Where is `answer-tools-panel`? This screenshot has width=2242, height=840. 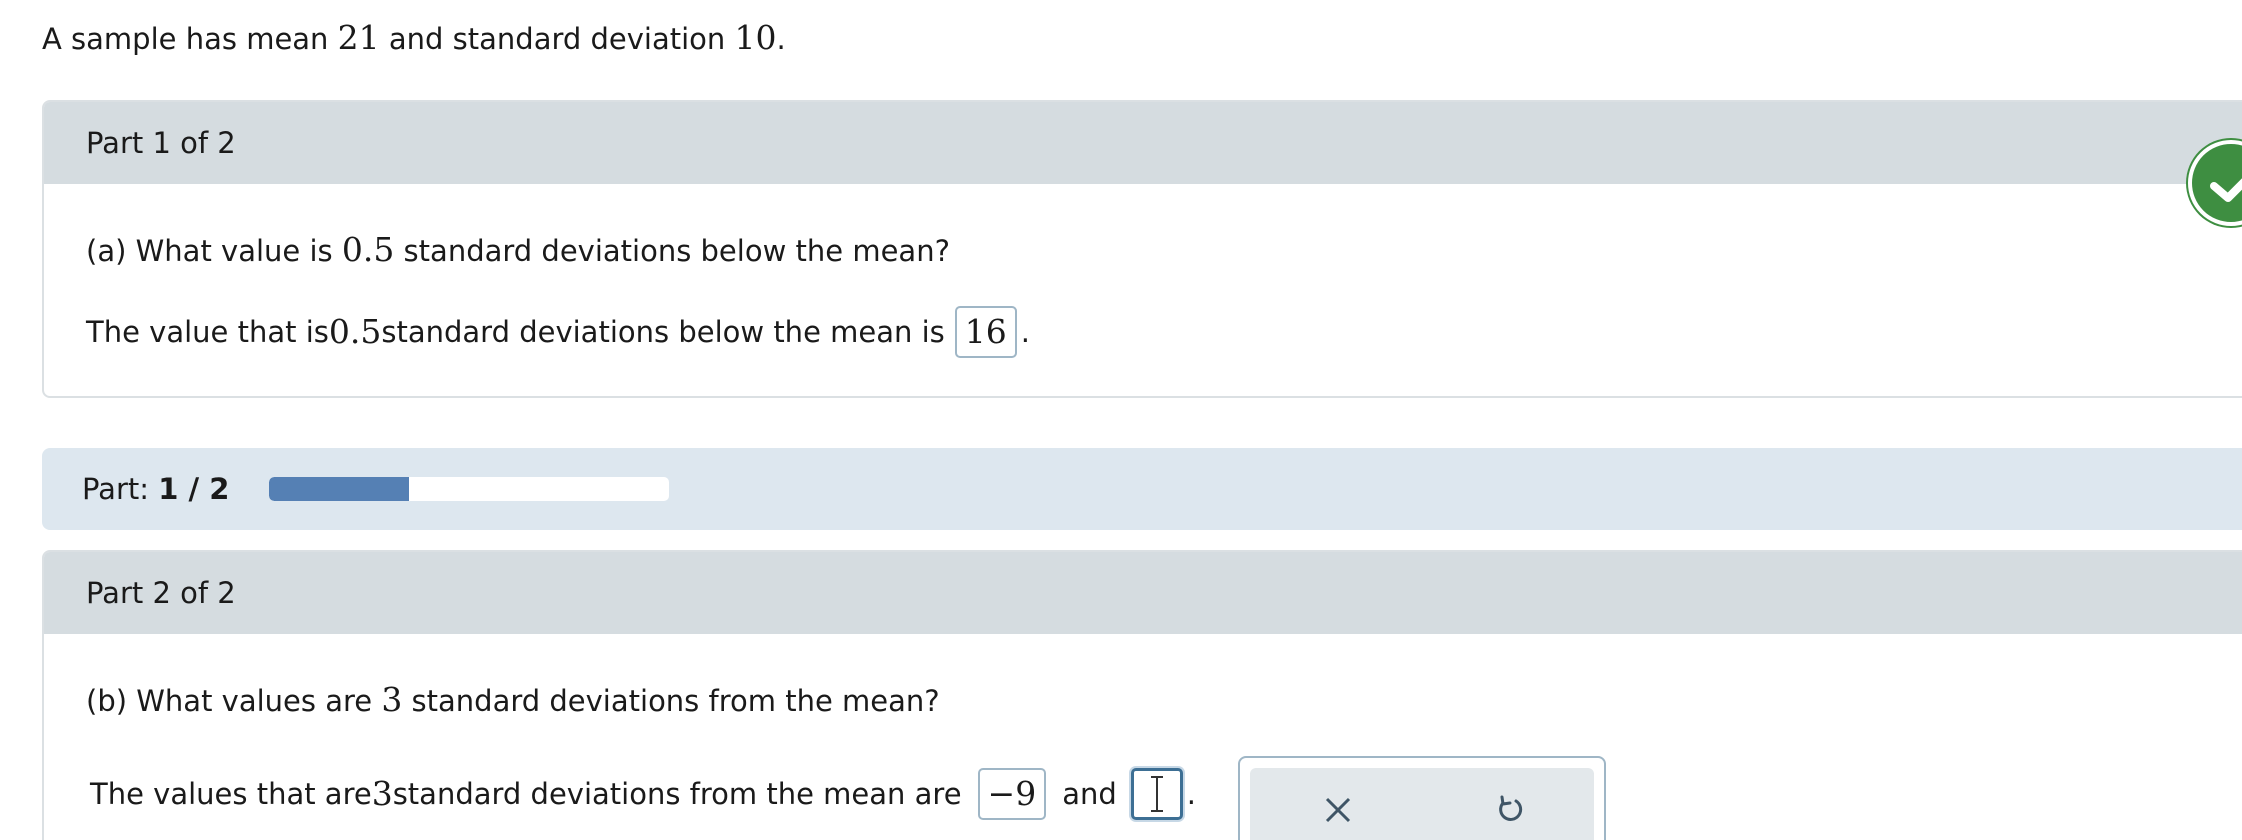 answer-tools-panel is located at coordinates (1422, 798).